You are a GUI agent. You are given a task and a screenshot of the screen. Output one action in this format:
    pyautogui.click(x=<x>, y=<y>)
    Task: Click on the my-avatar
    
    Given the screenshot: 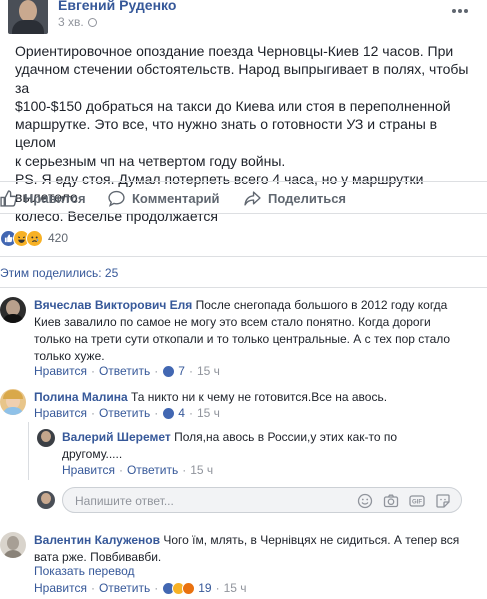 What is the action you would take?
    pyautogui.click(x=46, y=500)
    